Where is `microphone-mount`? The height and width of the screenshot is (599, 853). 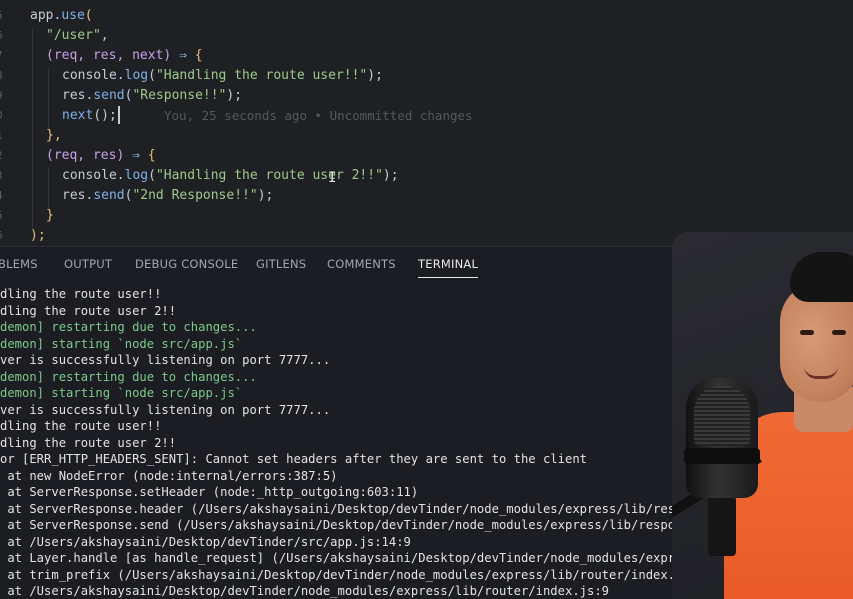 microphone-mount is located at coordinates (722, 526).